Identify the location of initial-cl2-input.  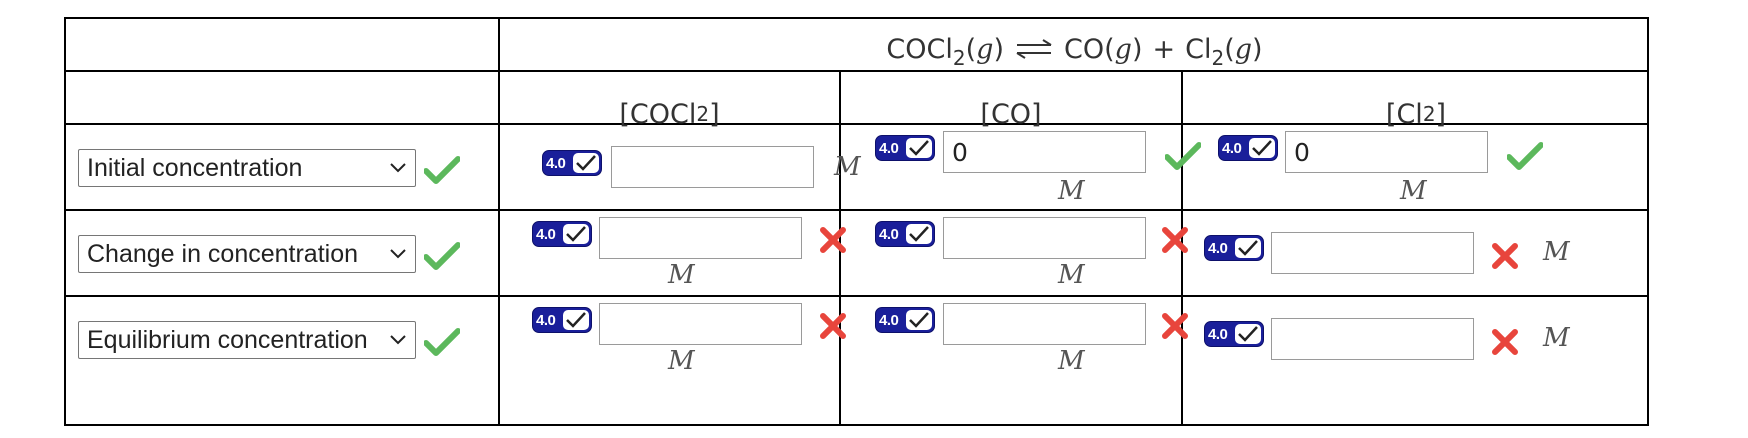
(1386, 152).